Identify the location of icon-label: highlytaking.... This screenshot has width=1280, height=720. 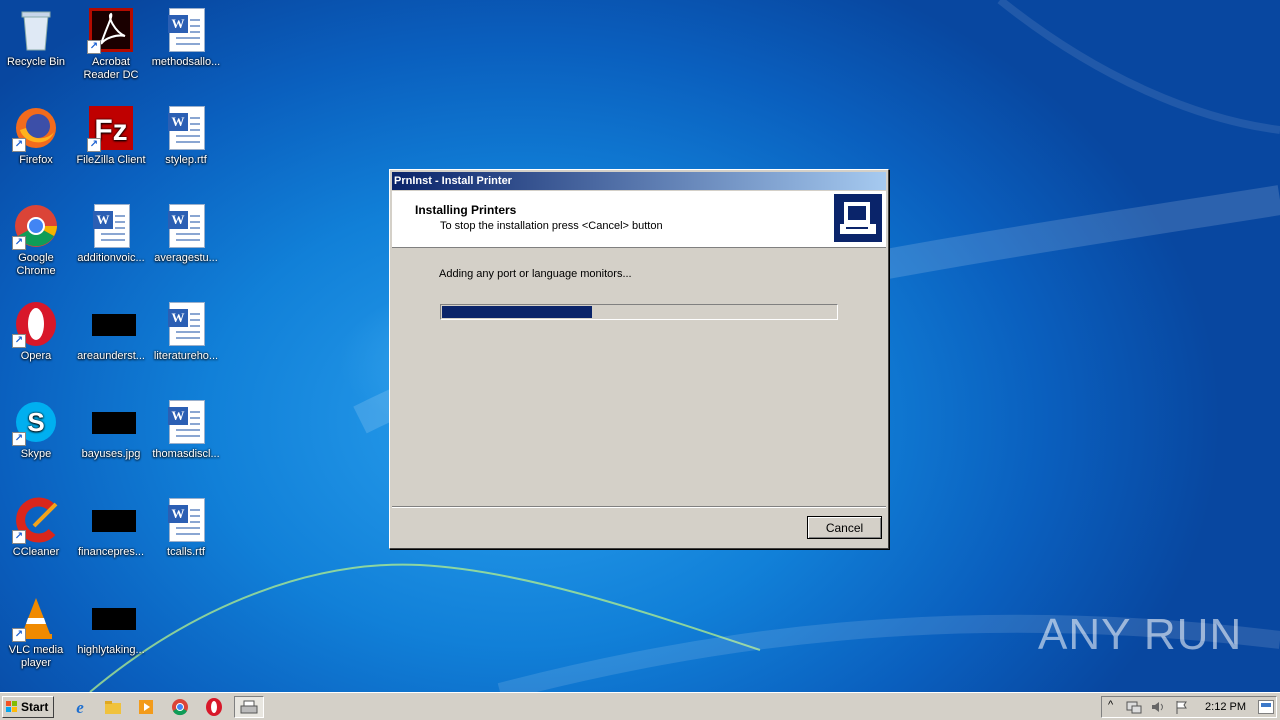
(111, 650).